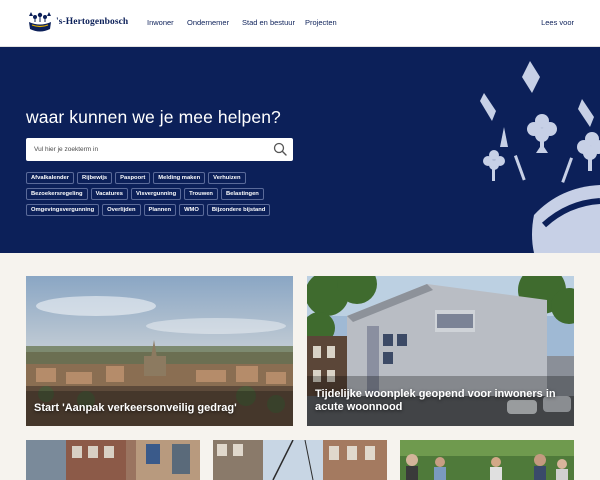 This screenshot has width=600, height=480. I want to click on logo-text: 's-Hertogenbosch, so click(92, 22).